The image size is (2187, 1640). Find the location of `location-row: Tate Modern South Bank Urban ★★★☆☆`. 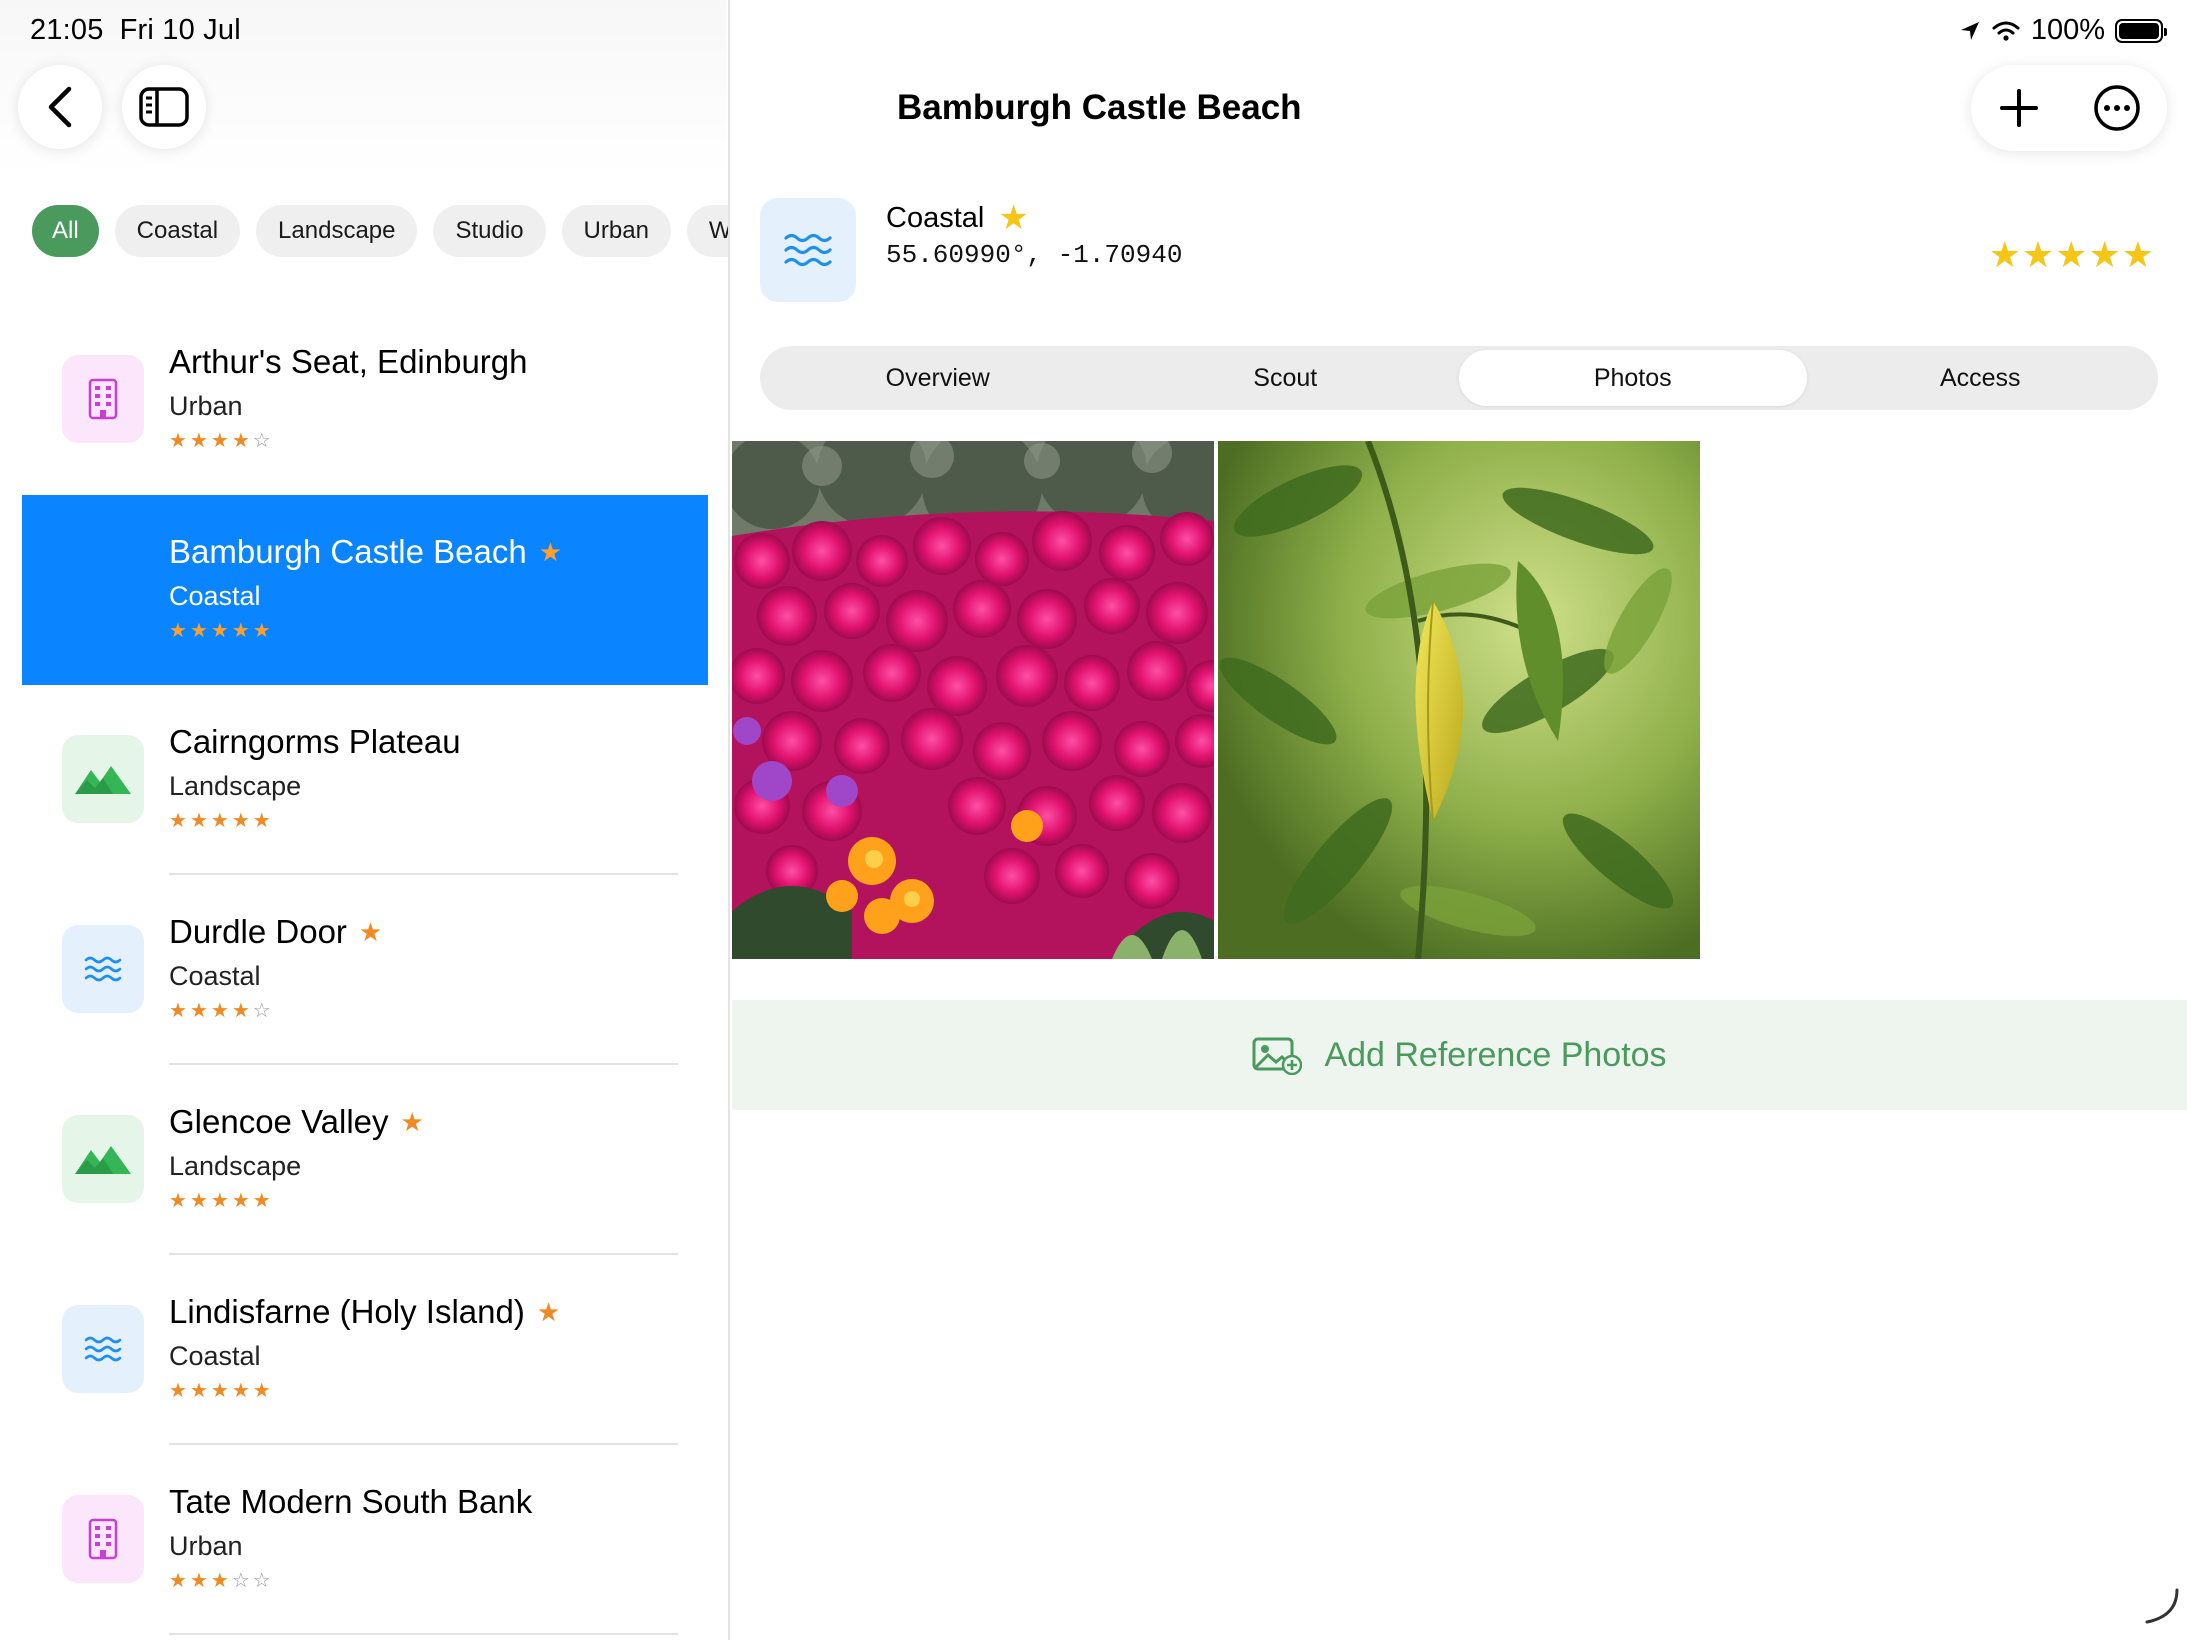

location-row: Tate Modern South Bank Urban ★★★☆☆ is located at coordinates (365, 1540).